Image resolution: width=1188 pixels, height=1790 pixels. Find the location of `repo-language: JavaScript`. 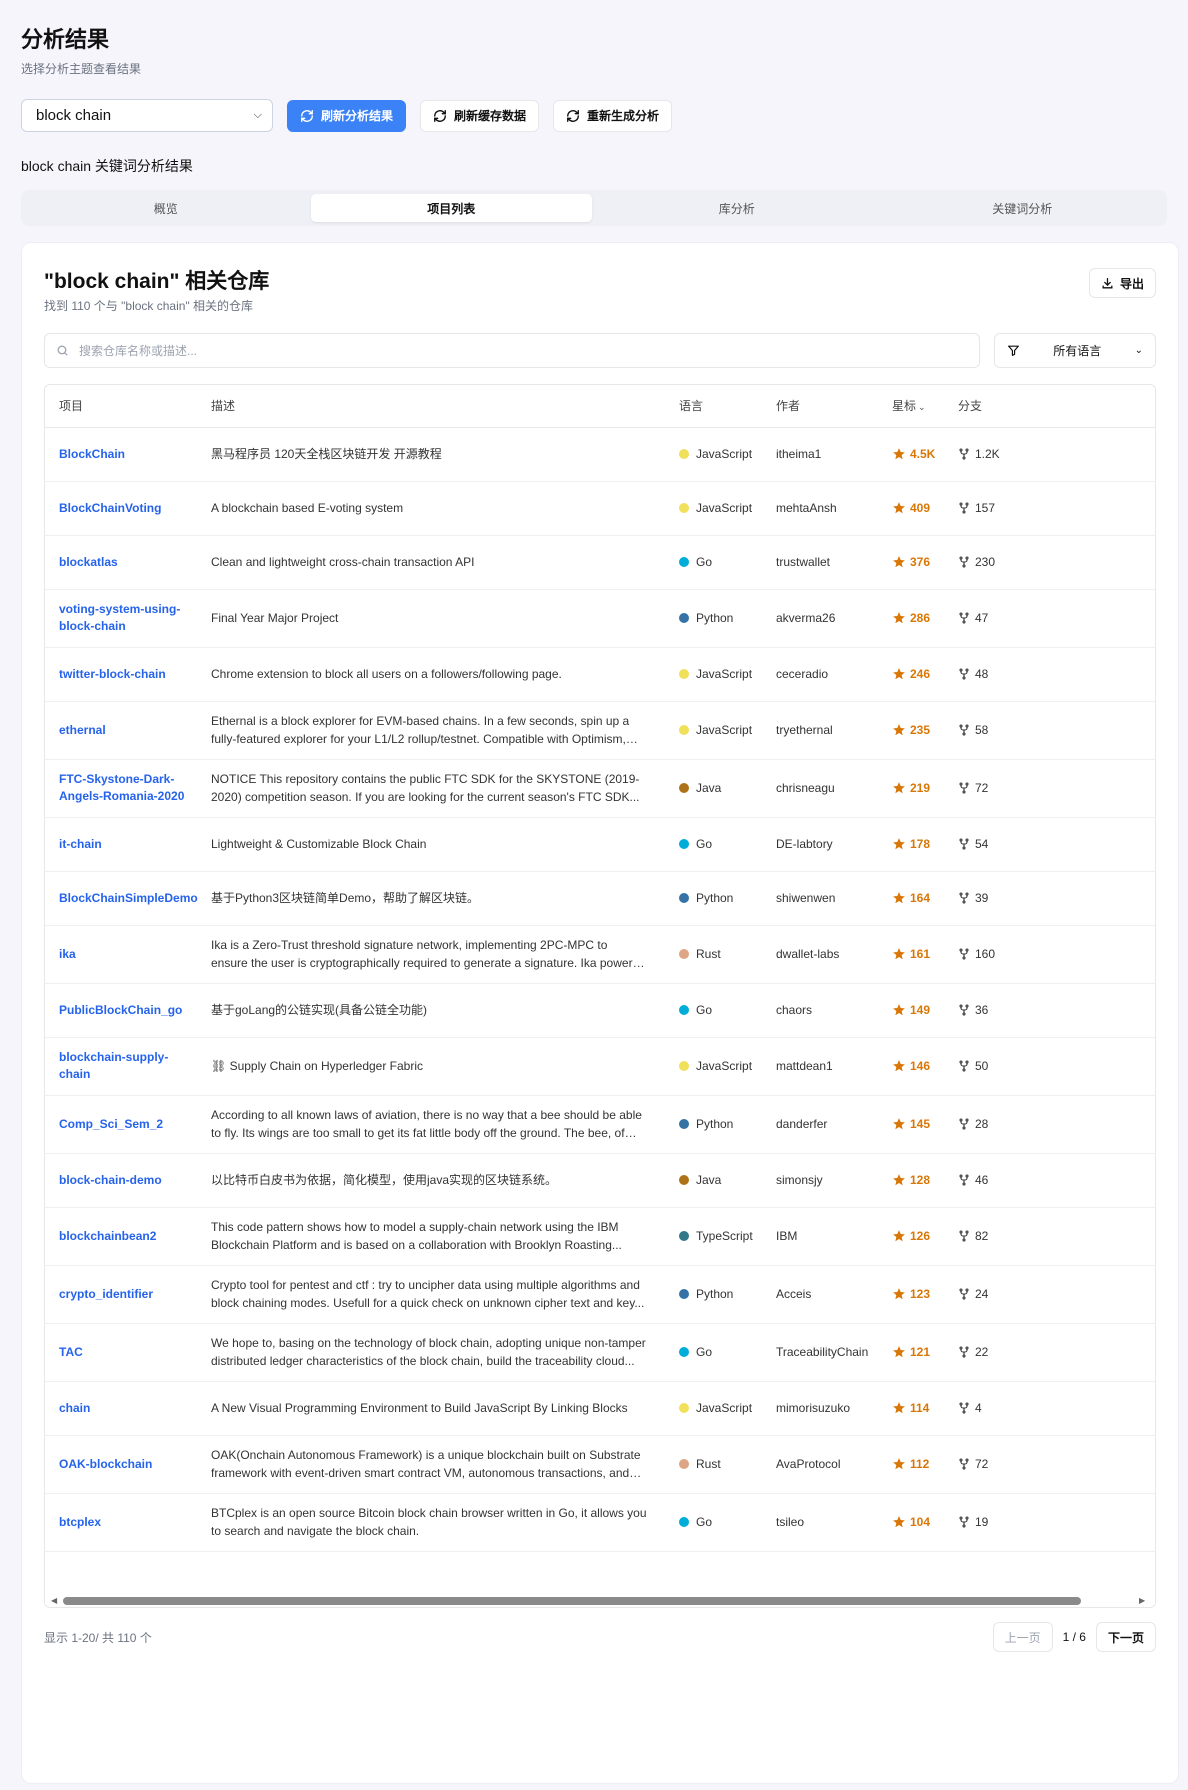

repo-language: JavaScript is located at coordinates (724, 1066).